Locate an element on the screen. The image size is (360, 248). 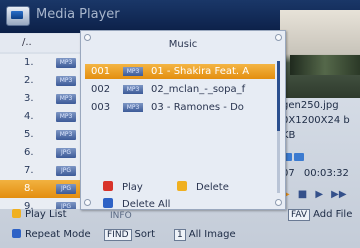
sort-label: Sort is located at coordinates (145, 234).